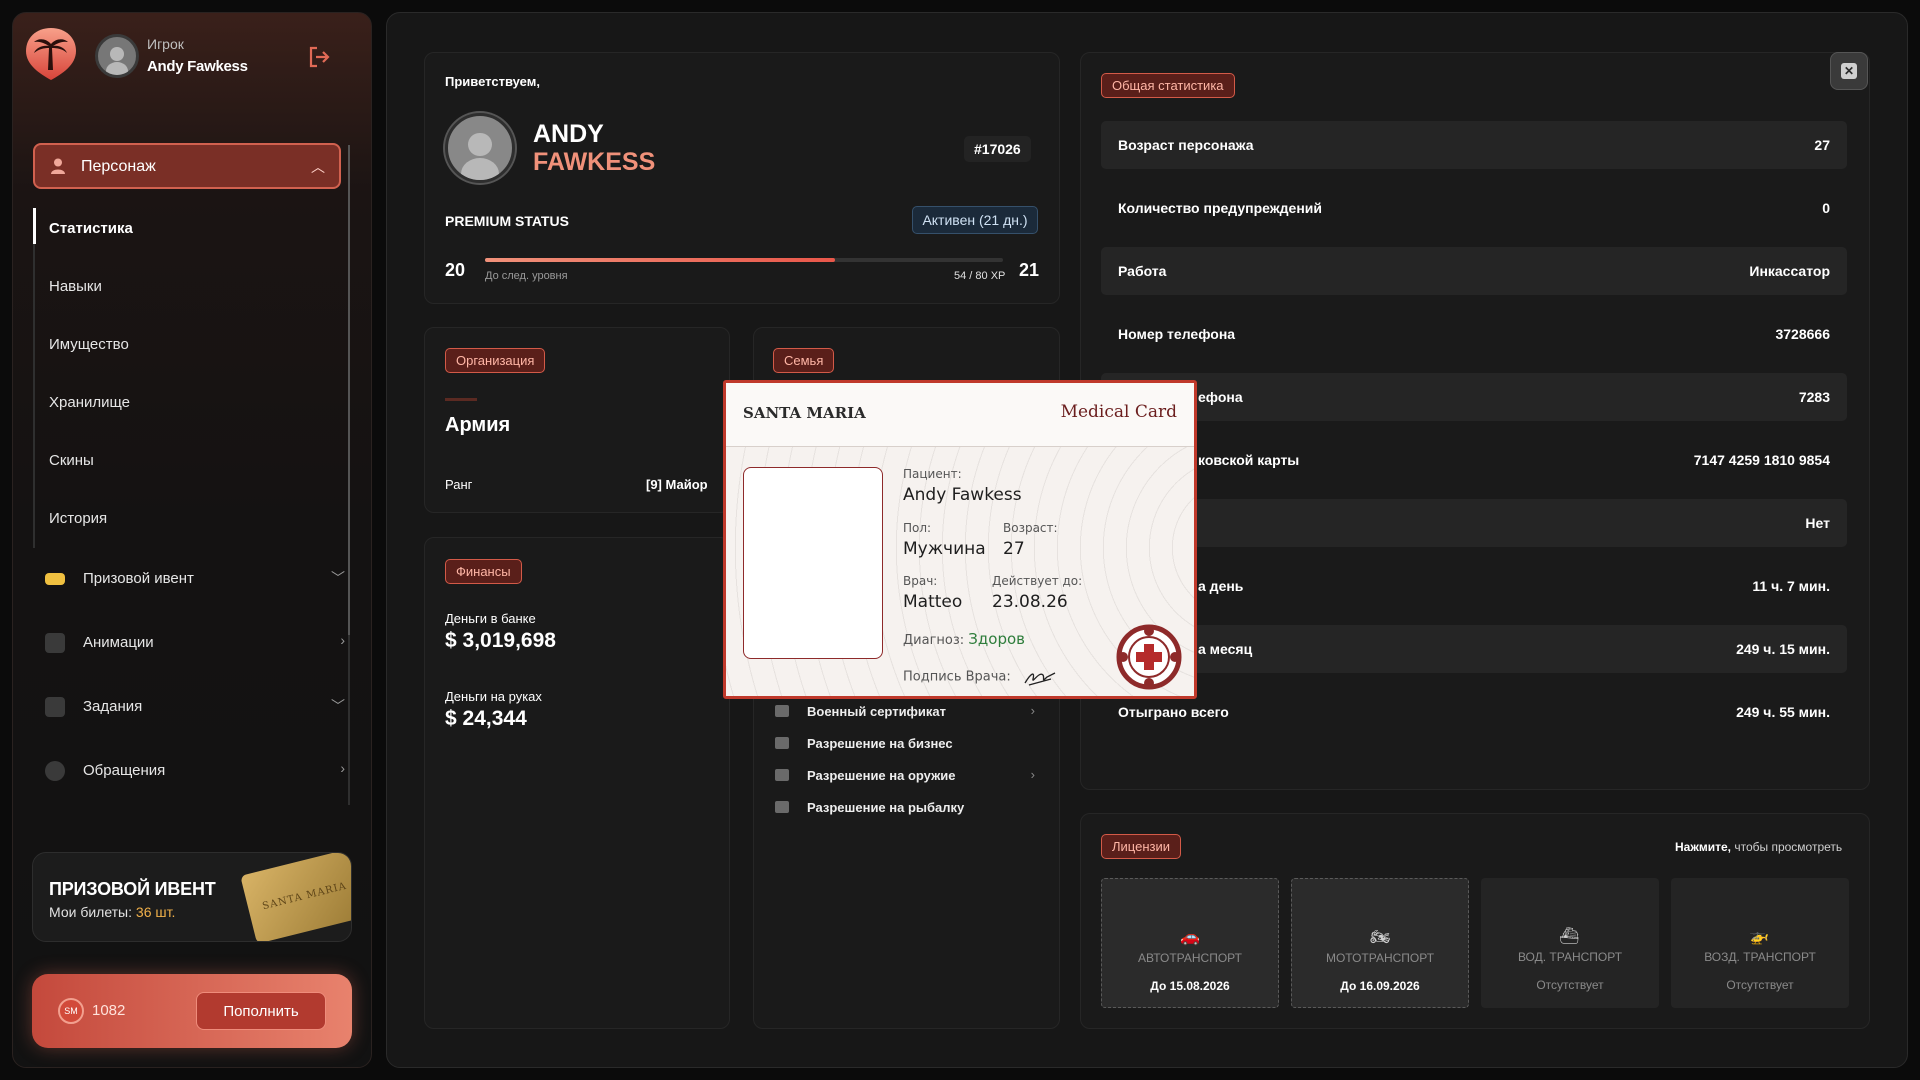 The width and height of the screenshot is (1920, 1080). Describe the element at coordinates (195, 772) in the screenshot. I see `menu-reports: Обращения ›` at that location.